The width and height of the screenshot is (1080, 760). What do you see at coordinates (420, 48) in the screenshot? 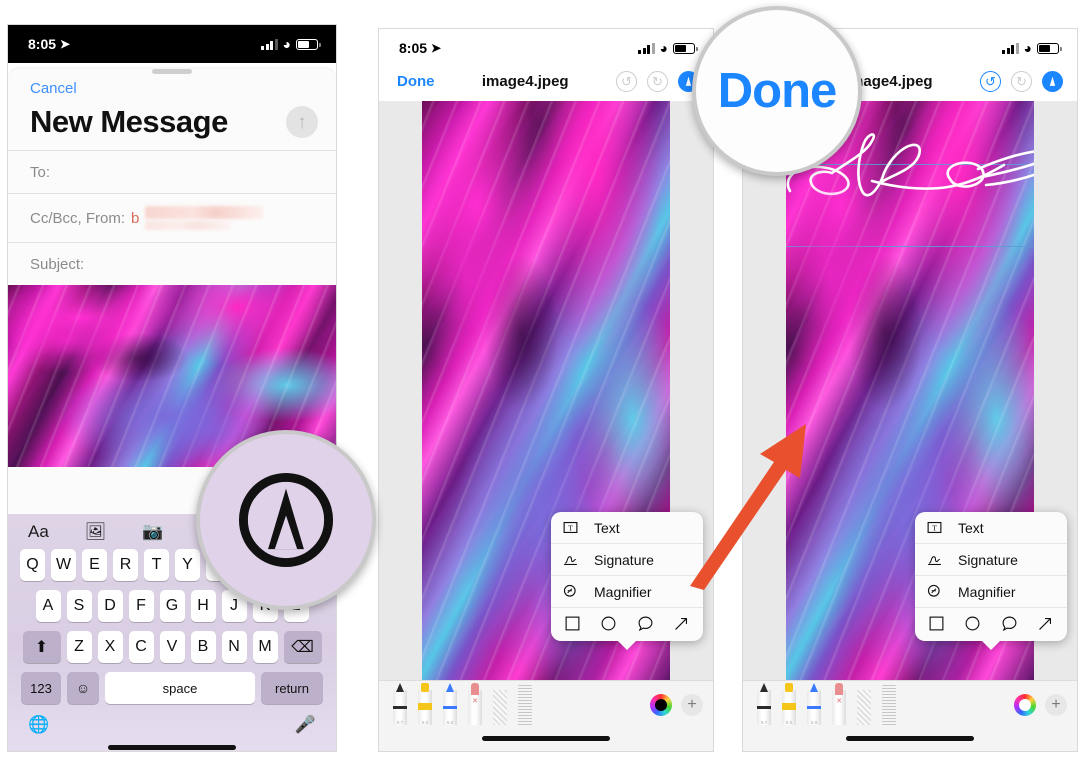
I see `status-bar-left: 8:05 ➤` at bounding box center [420, 48].